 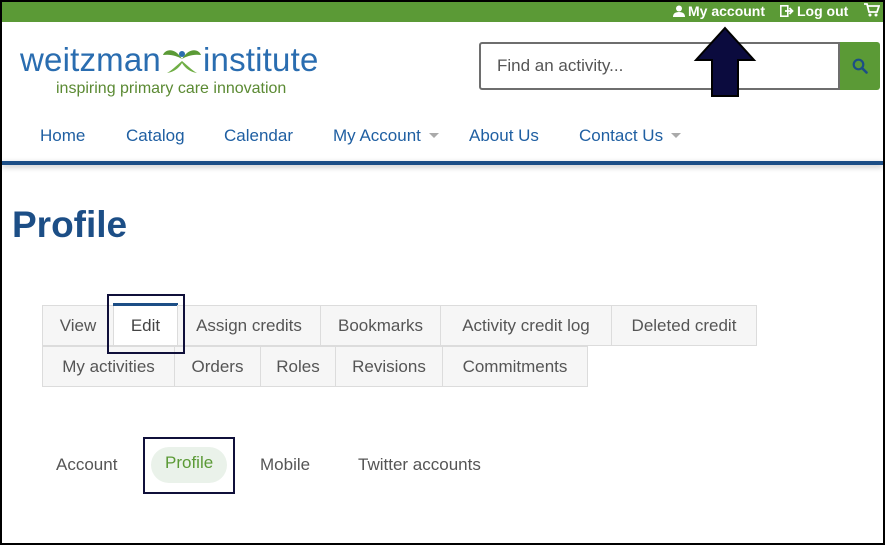 What do you see at coordinates (504, 136) in the screenshot?
I see `nav-about-us: About Us` at bounding box center [504, 136].